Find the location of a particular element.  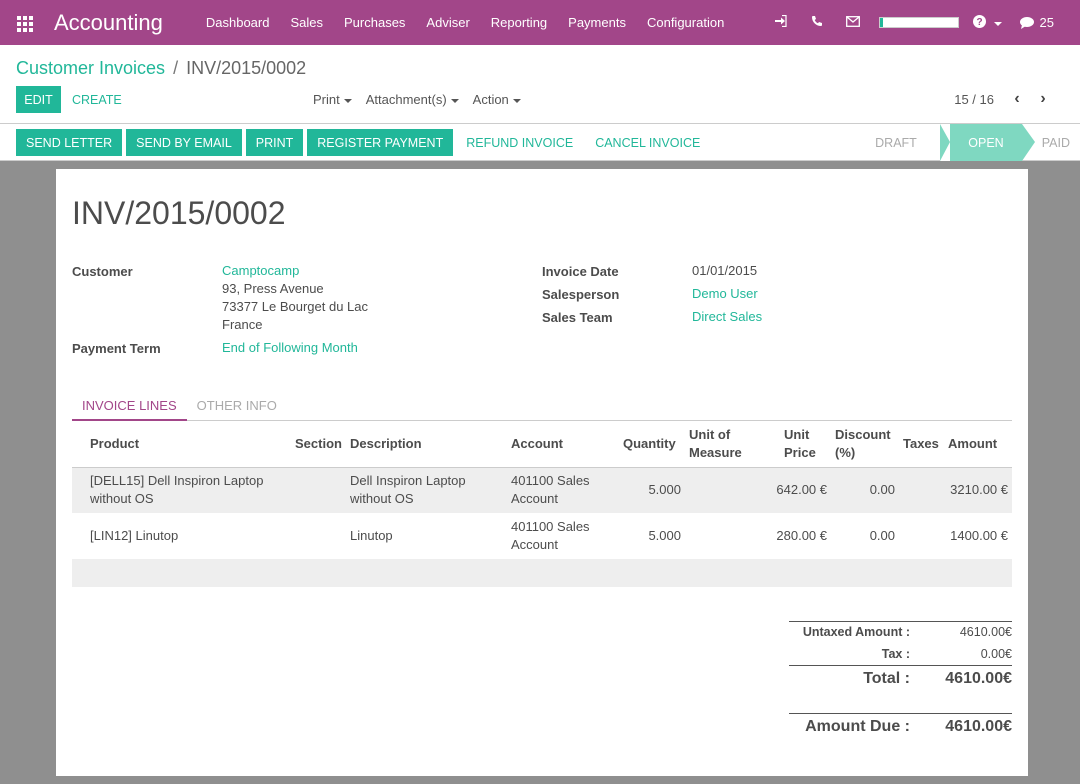

cell-description: Dell Inspiron Laptop without OS is located at coordinates (408, 490).